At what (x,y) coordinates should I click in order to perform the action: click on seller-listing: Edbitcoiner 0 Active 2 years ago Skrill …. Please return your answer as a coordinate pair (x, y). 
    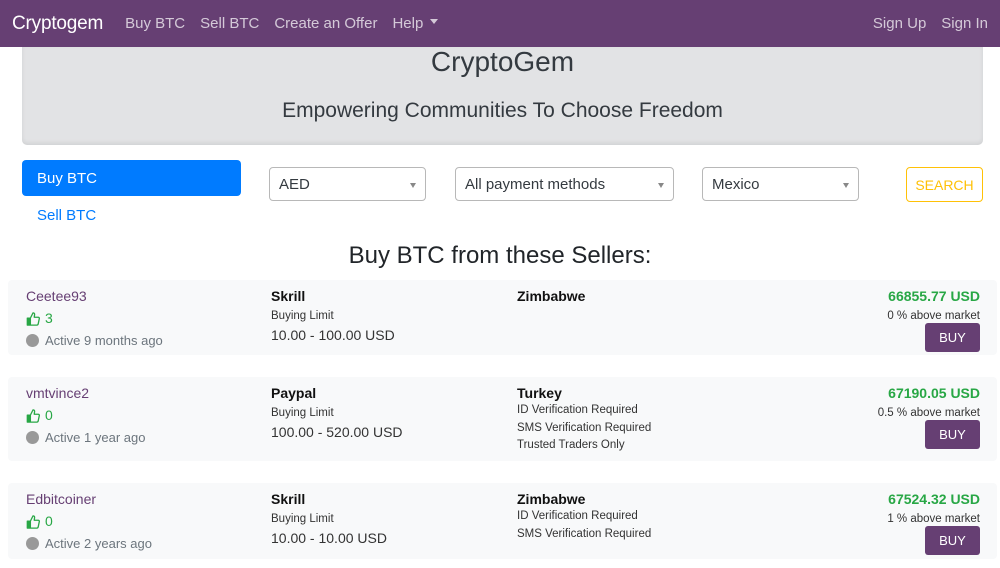
    Looking at the image, I should click on (502, 521).